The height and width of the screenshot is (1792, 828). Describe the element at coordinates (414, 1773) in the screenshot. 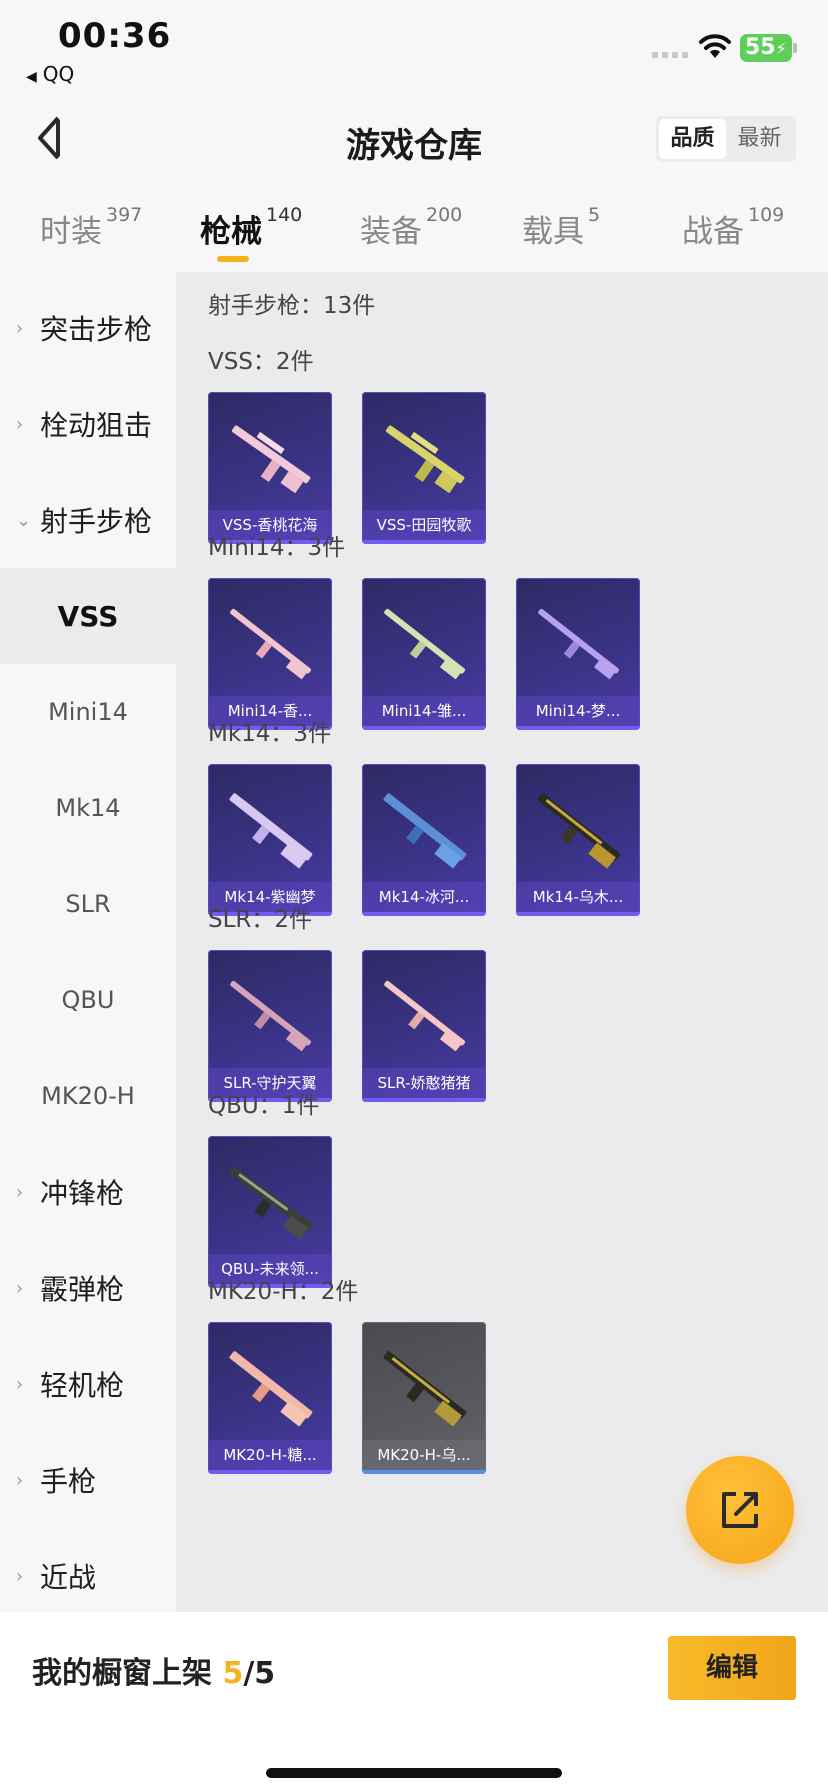

I see `home-indicator` at that location.